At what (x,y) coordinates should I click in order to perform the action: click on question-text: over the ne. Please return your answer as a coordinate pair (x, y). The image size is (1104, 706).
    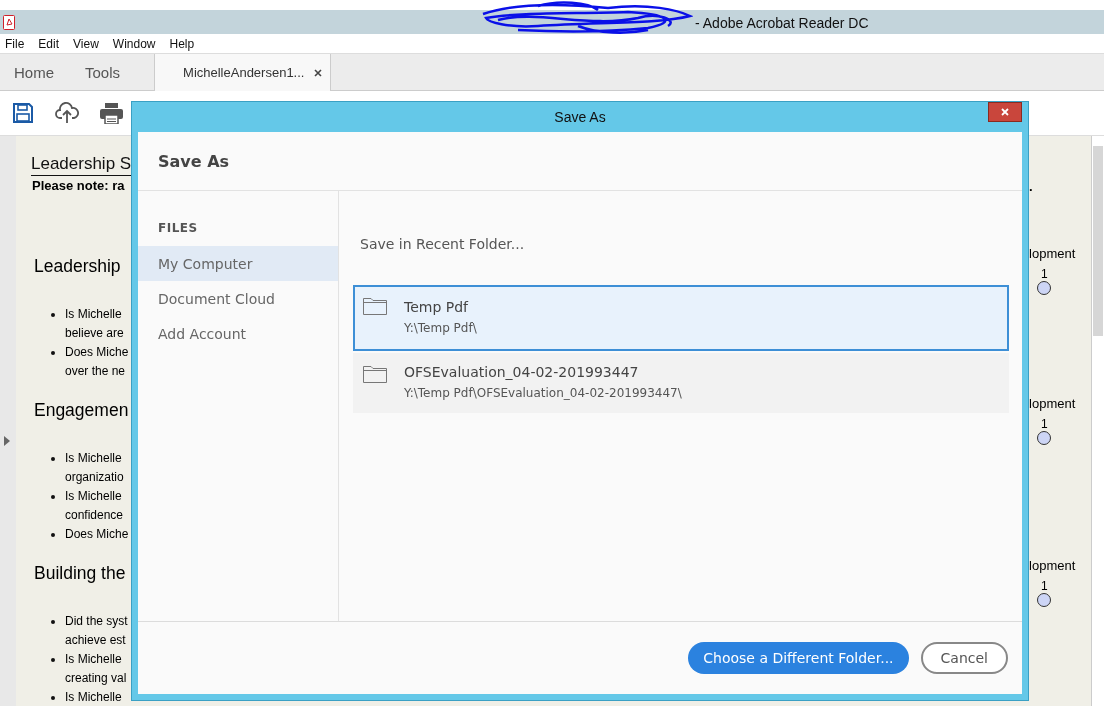
    Looking at the image, I should click on (96, 371).